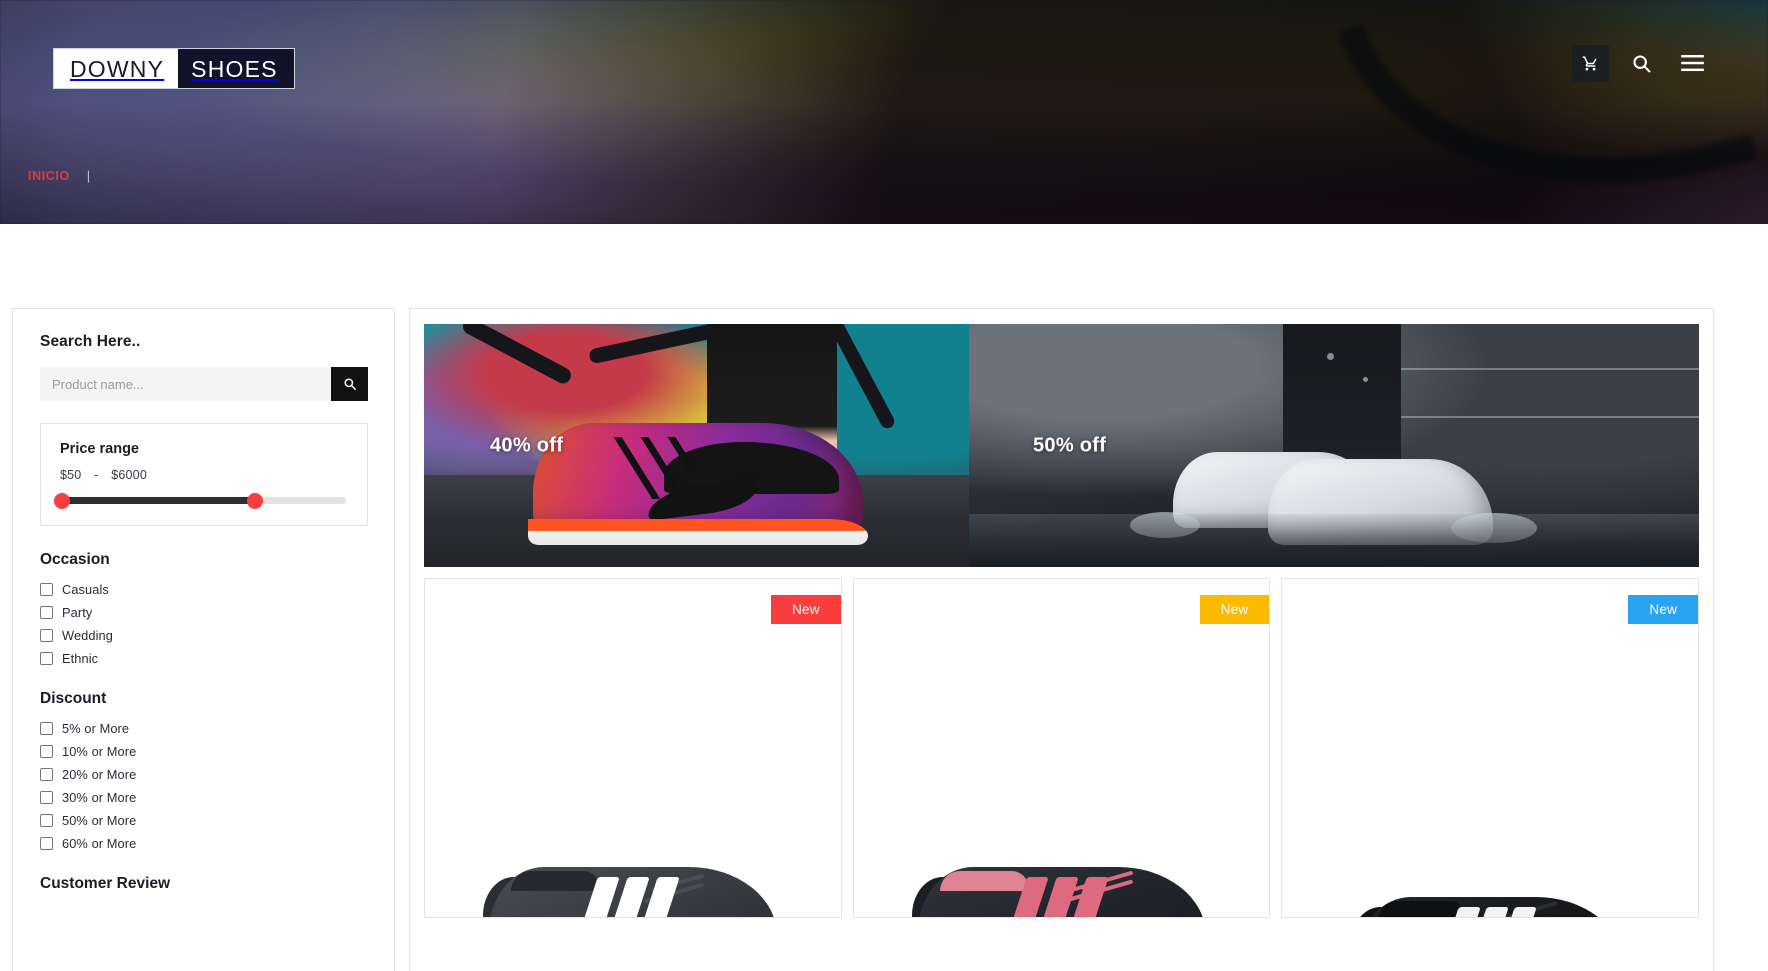 The height and width of the screenshot is (971, 1768). What do you see at coordinates (77, 612) in the screenshot?
I see `facet-option-label: Party` at bounding box center [77, 612].